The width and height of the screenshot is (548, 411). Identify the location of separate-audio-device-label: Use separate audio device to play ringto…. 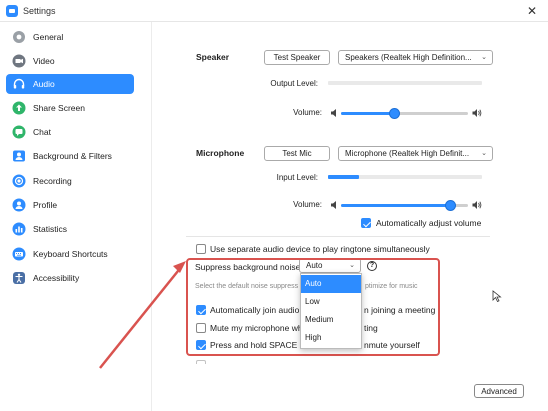
(320, 249).